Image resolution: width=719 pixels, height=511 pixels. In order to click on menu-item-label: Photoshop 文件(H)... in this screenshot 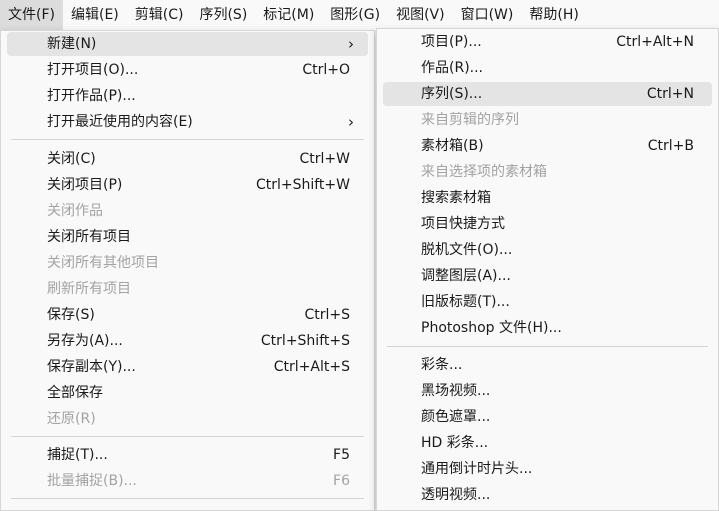, I will do `click(491, 328)`.